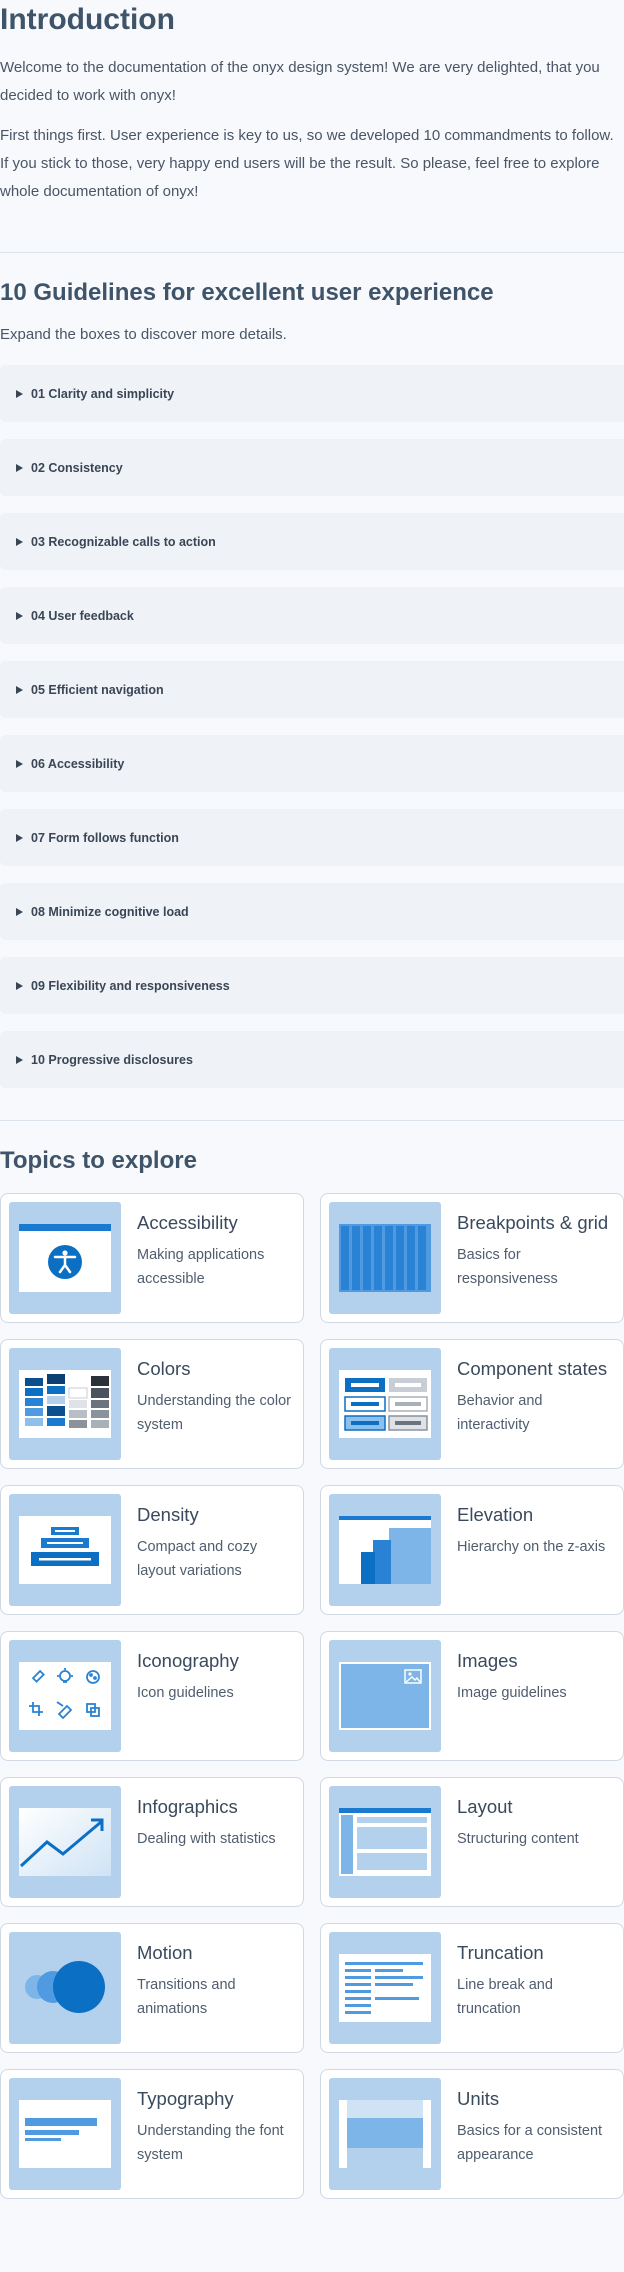 The height and width of the screenshot is (2272, 624). Describe the element at coordinates (385, 2134) in the screenshot. I see `units-illustration-icon` at that location.